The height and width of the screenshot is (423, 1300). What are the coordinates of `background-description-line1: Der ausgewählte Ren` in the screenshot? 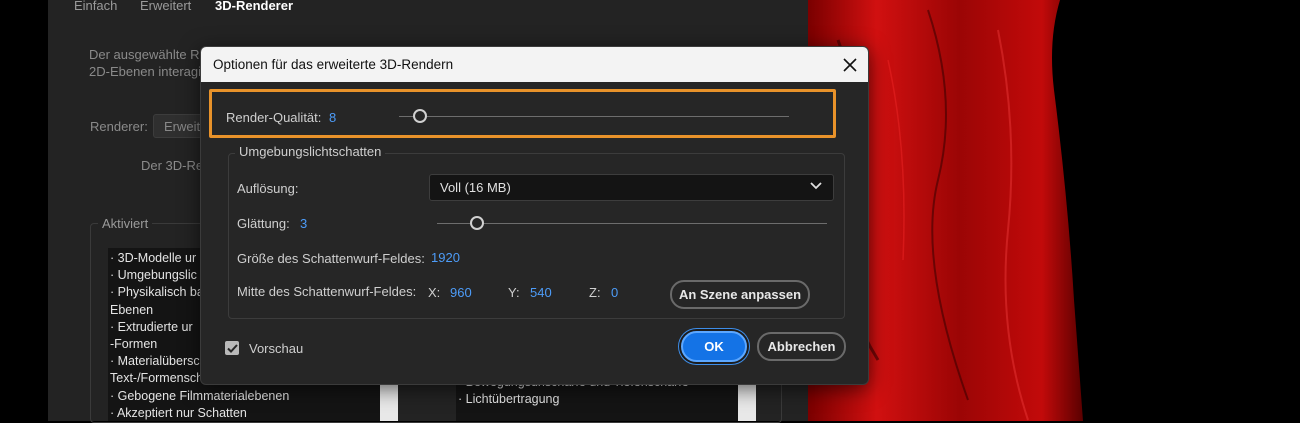 It's located at (152, 54).